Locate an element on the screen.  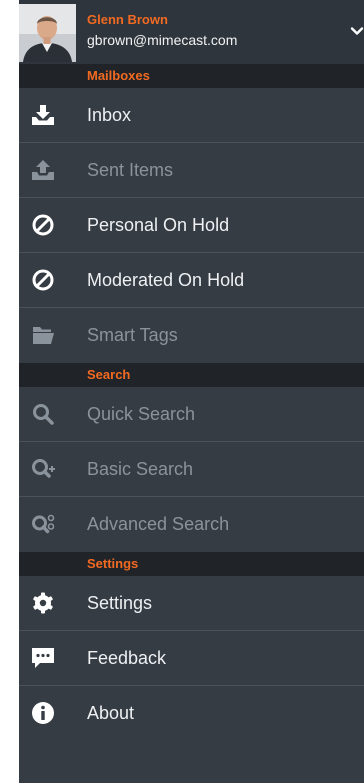
menu-item-feedback: Feedback is located at coordinates (191, 658).